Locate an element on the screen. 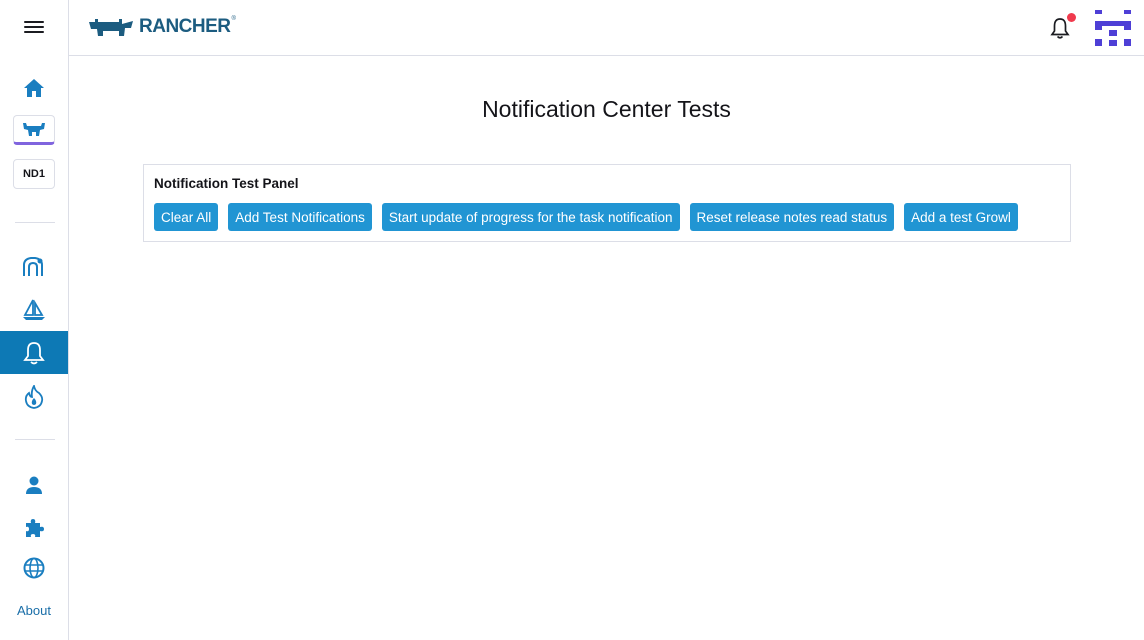 The width and height of the screenshot is (1144, 640). home-nav-item is located at coordinates (34, 88).